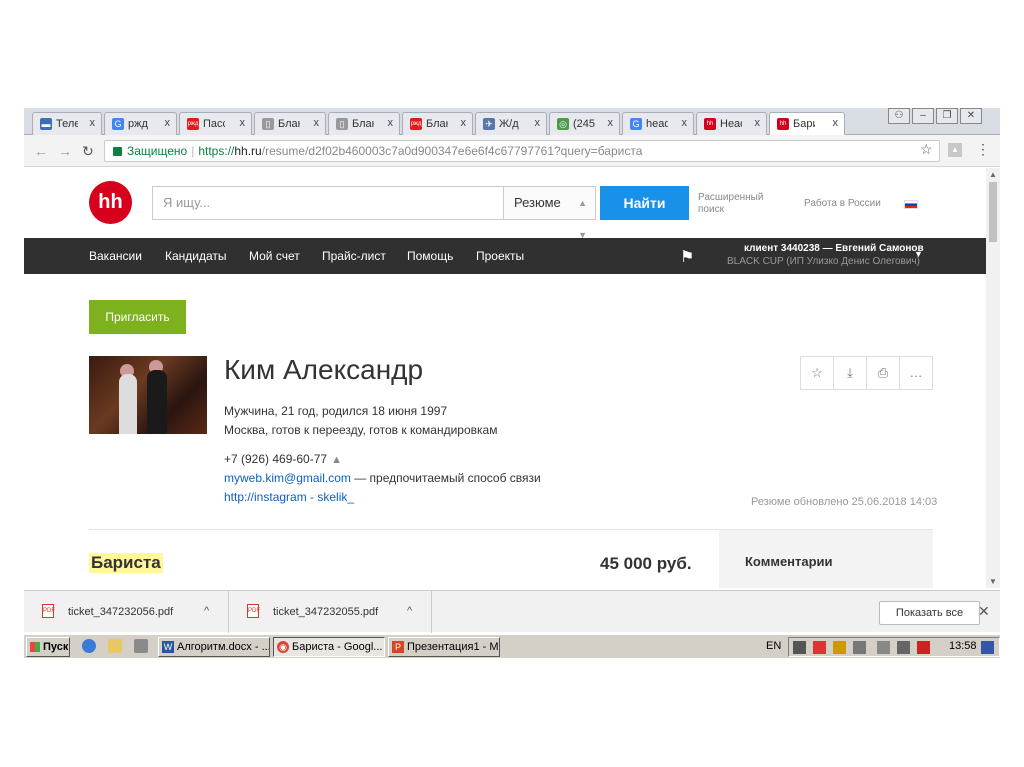  I want to click on profile-icon: ⚇, so click(899, 116).